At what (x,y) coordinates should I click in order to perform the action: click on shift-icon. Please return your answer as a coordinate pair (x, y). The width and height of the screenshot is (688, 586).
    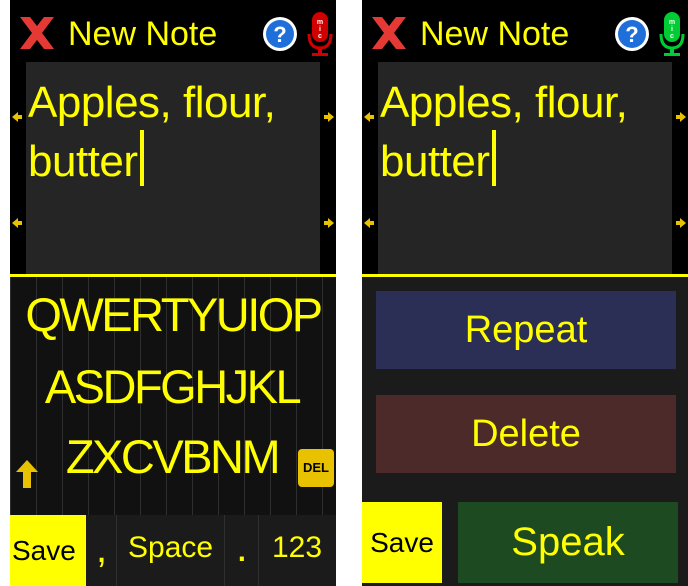
    Looking at the image, I should click on (27, 474).